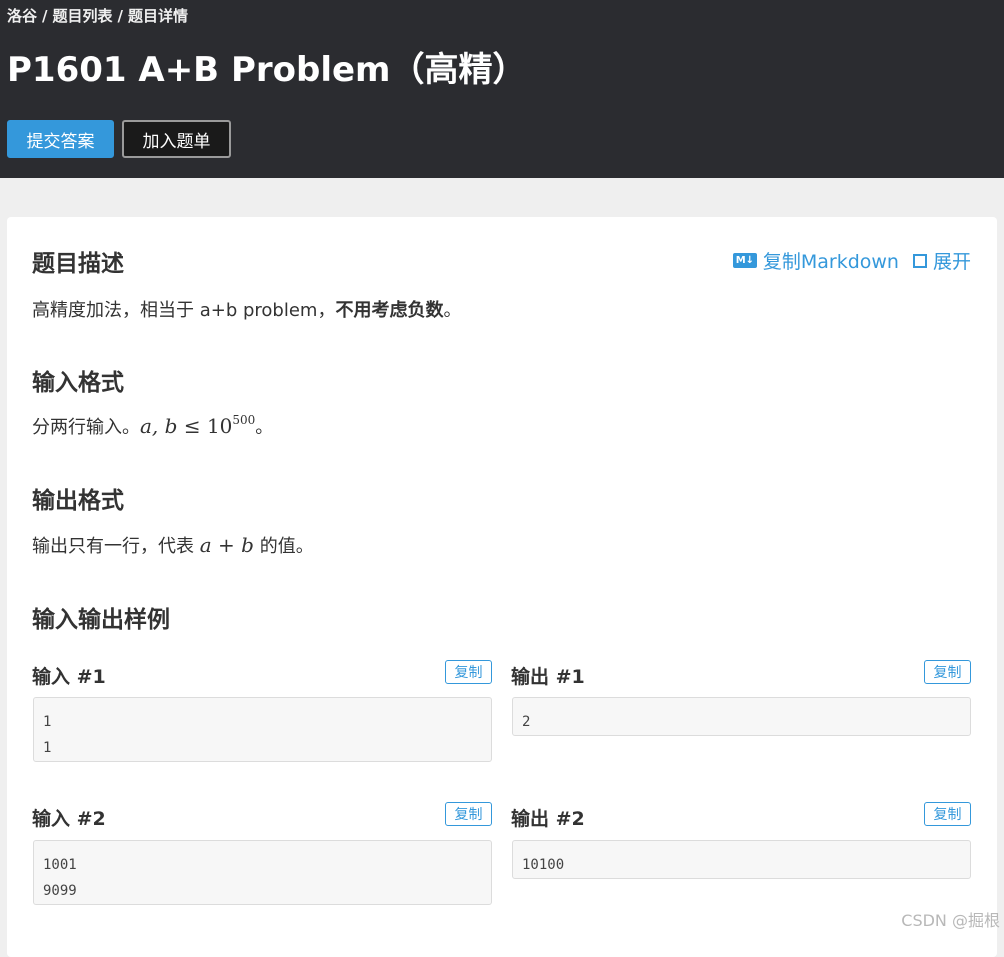 The height and width of the screenshot is (957, 1004). Describe the element at coordinates (947, 672) in the screenshot. I see `copy-output-1-button: 复制` at that location.